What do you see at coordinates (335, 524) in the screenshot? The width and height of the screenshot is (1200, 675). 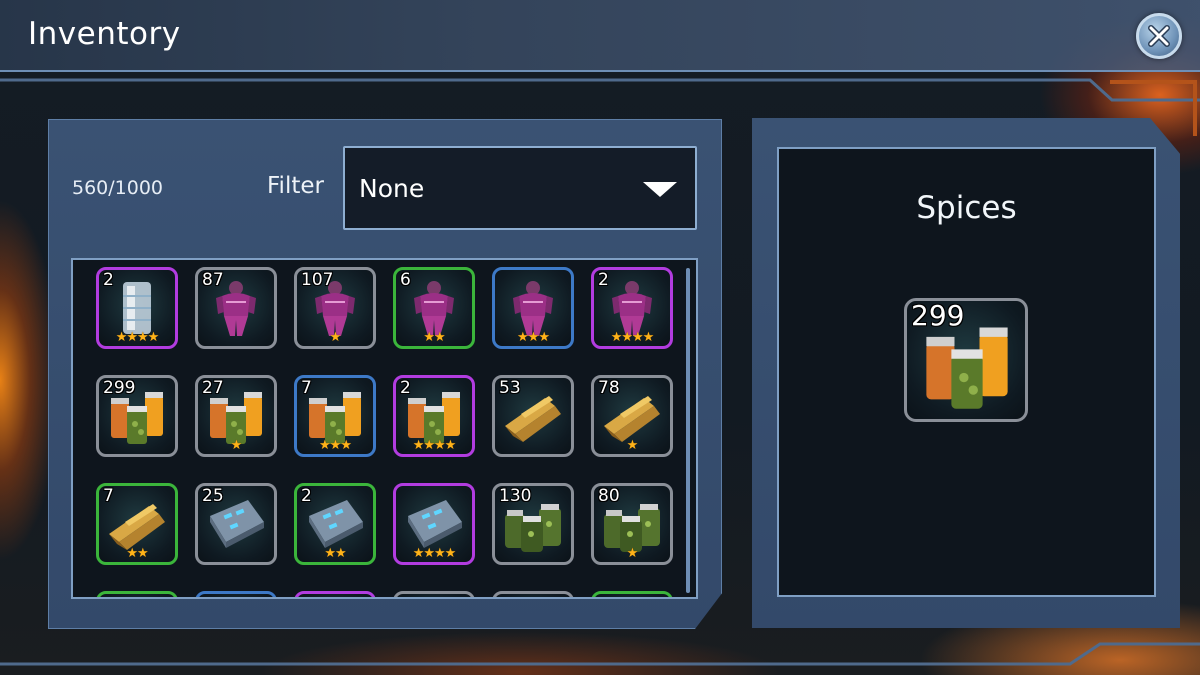 I see `inventory-item-slot: 2 ★★` at bounding box center [335, 524].